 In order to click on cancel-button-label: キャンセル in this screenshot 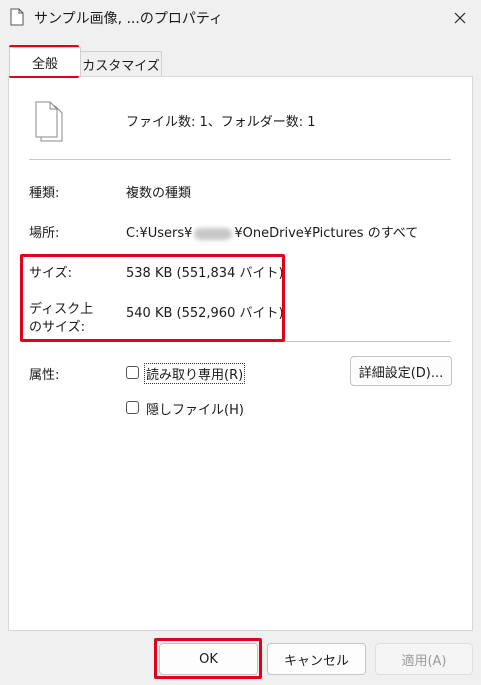, I will do `click(316, 661)`.